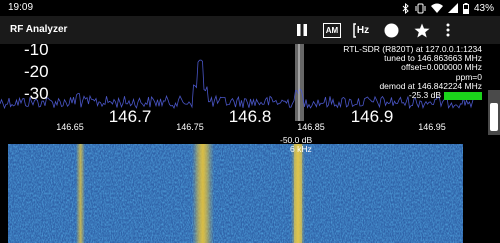  I want to click on frequency-input-button: Hz, so click(361, 30).